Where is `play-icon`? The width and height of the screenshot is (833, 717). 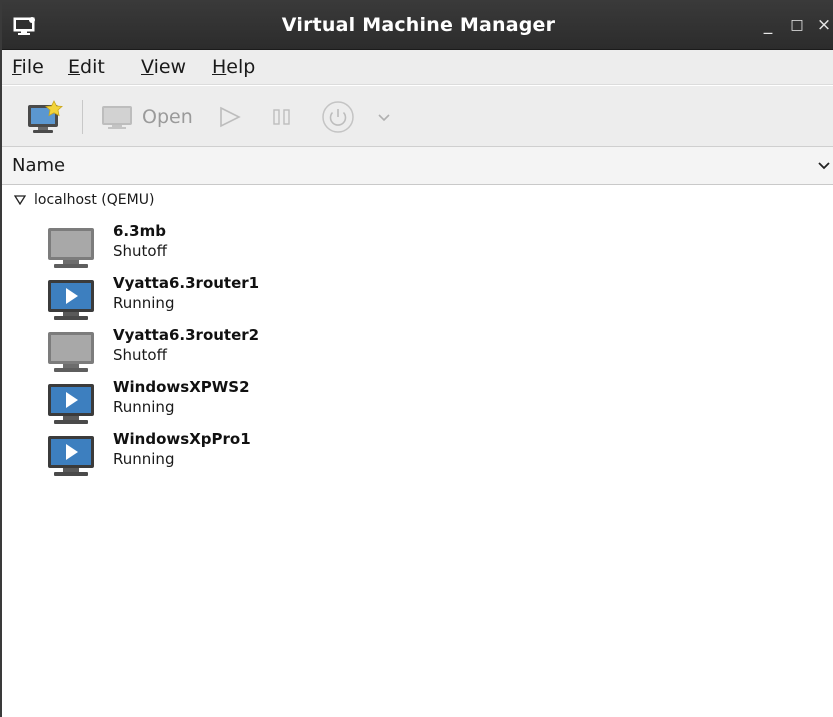 play-icon is located at coordinates (230, 116).